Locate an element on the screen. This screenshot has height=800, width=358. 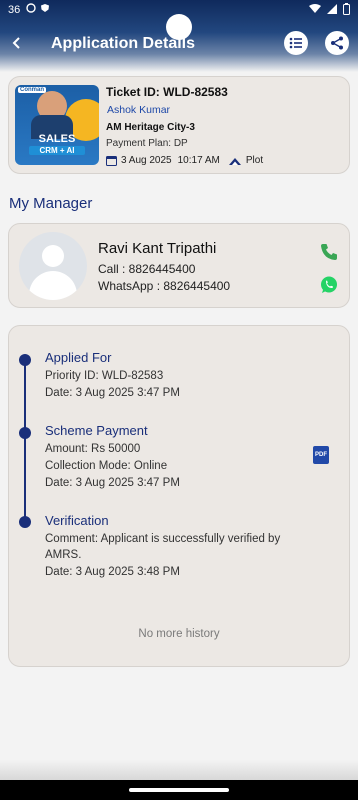
list-button is located at coordinates (296, 43).